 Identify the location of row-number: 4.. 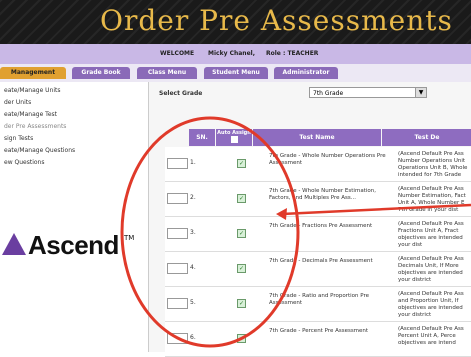
(193, 267).